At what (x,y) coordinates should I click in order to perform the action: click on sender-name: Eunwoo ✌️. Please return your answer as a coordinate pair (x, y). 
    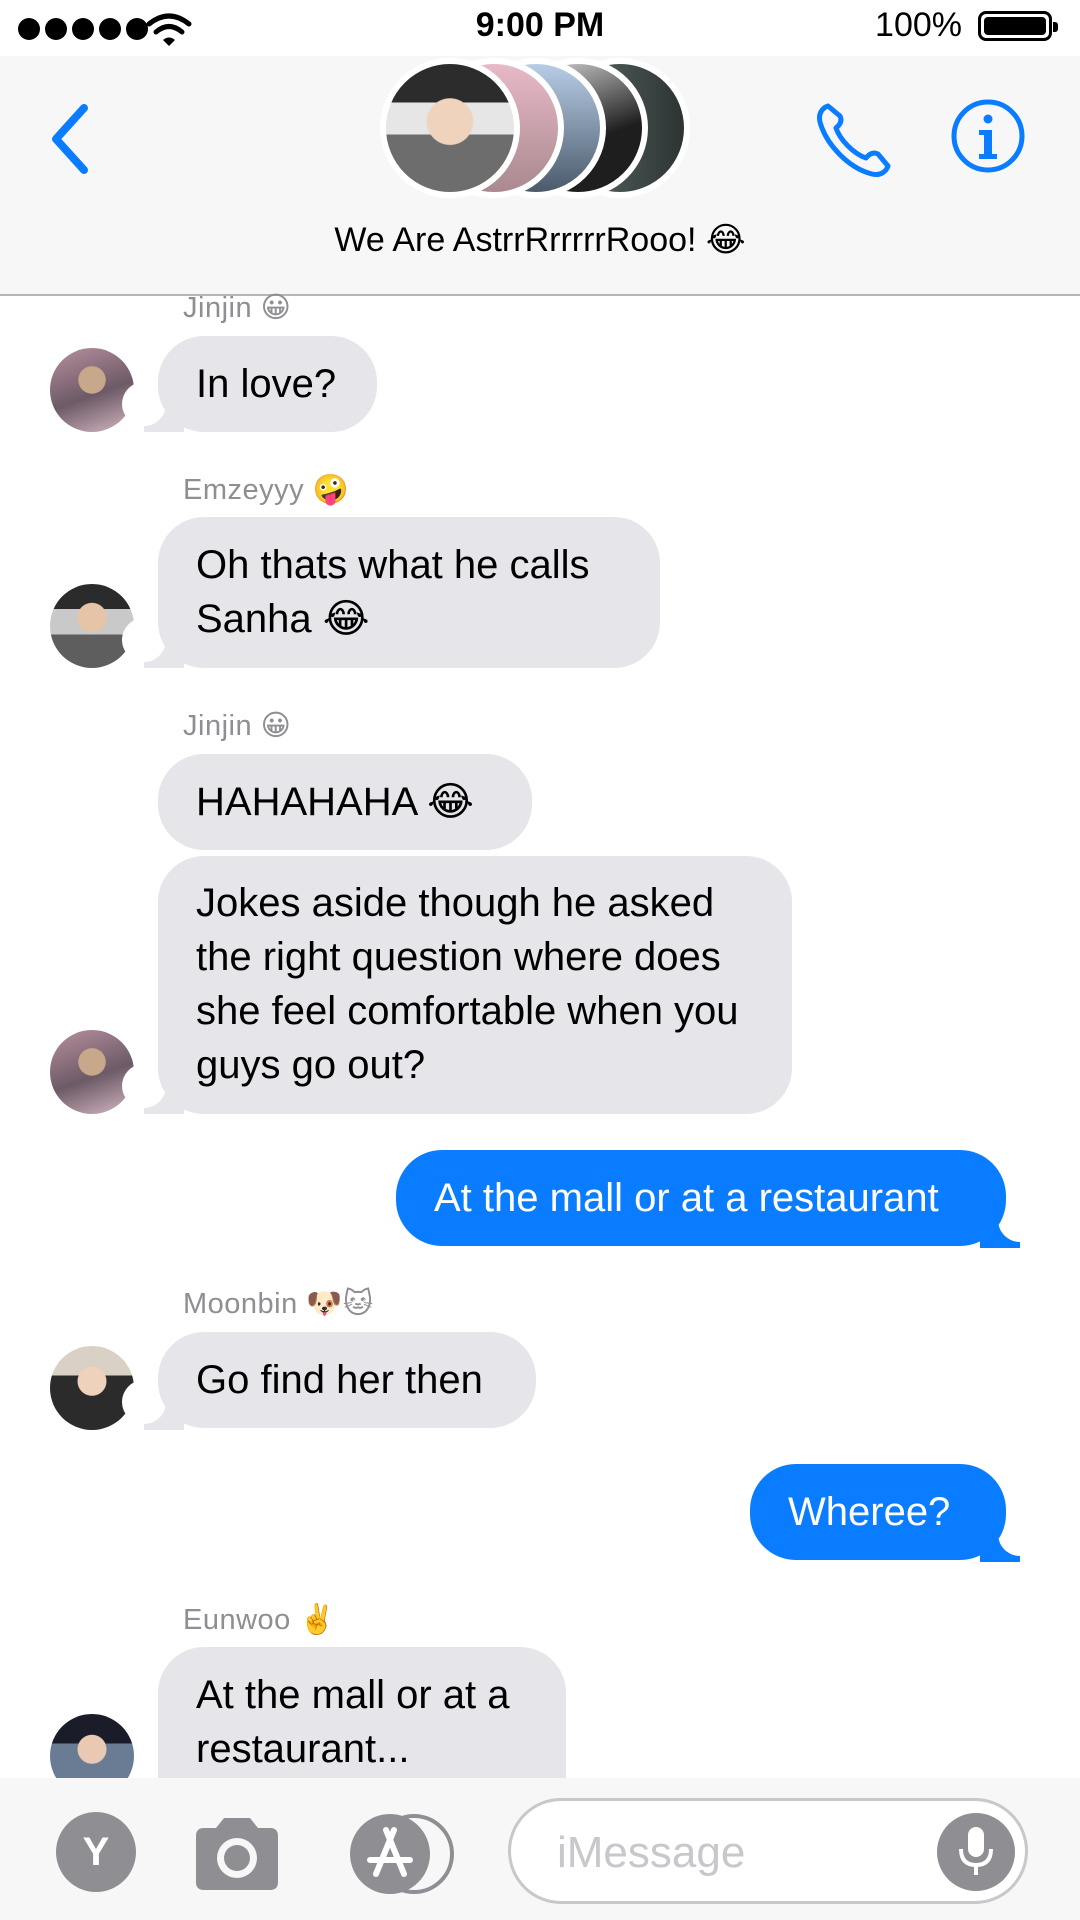
    Looking at the image, I should click on (259, 1620).